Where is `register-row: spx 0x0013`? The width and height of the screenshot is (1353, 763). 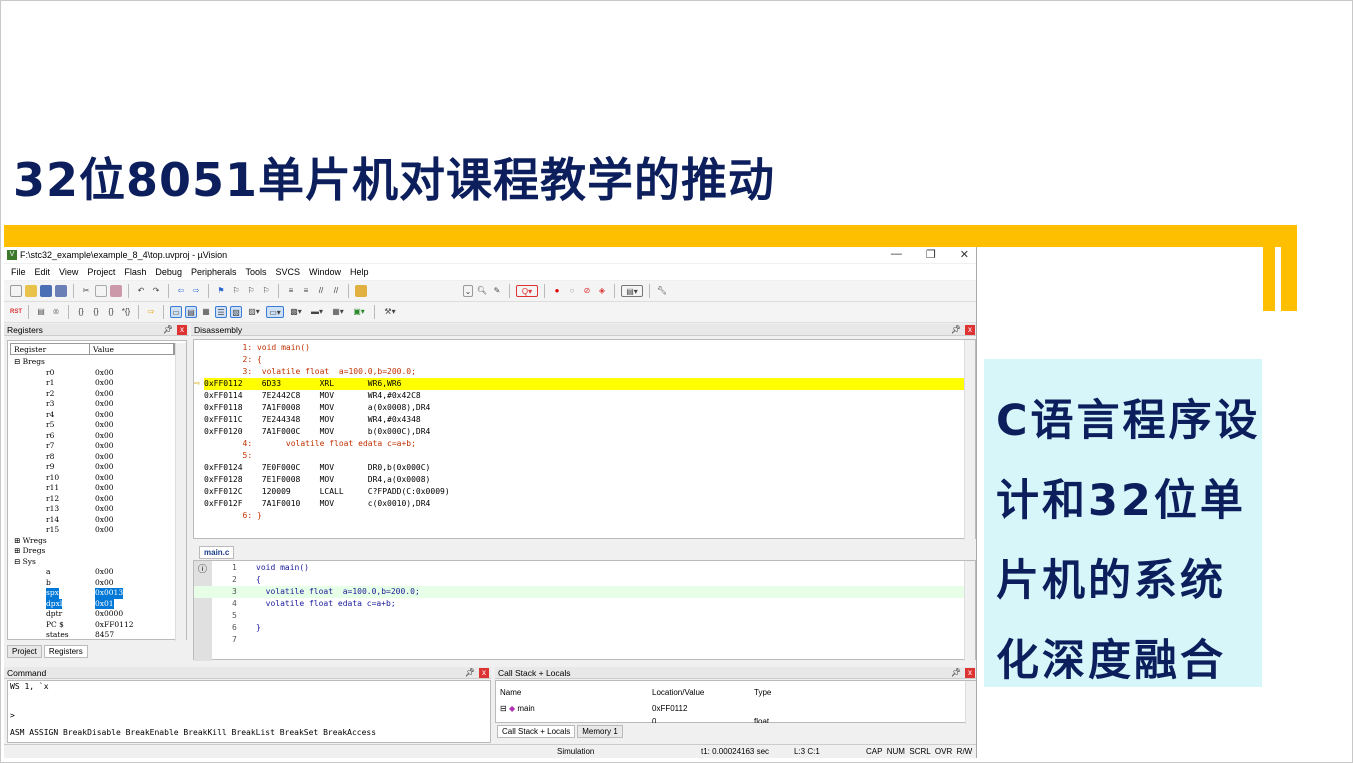 register-row: spx 0x0013 is located at coordinates (94, 593).